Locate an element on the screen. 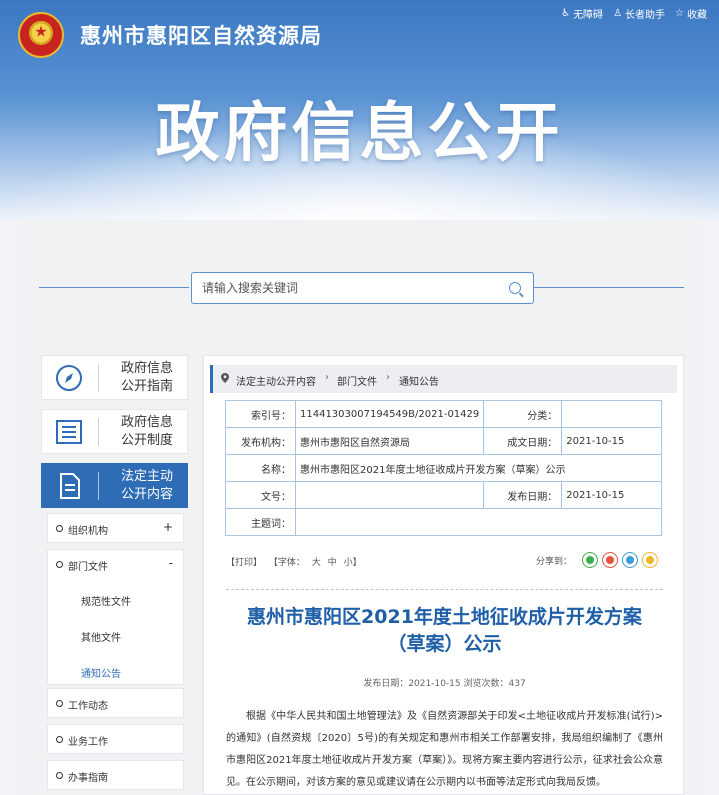 This screenshot has width=719, height=795. share-bar: 分享到： is located at coordinates (597, 560).